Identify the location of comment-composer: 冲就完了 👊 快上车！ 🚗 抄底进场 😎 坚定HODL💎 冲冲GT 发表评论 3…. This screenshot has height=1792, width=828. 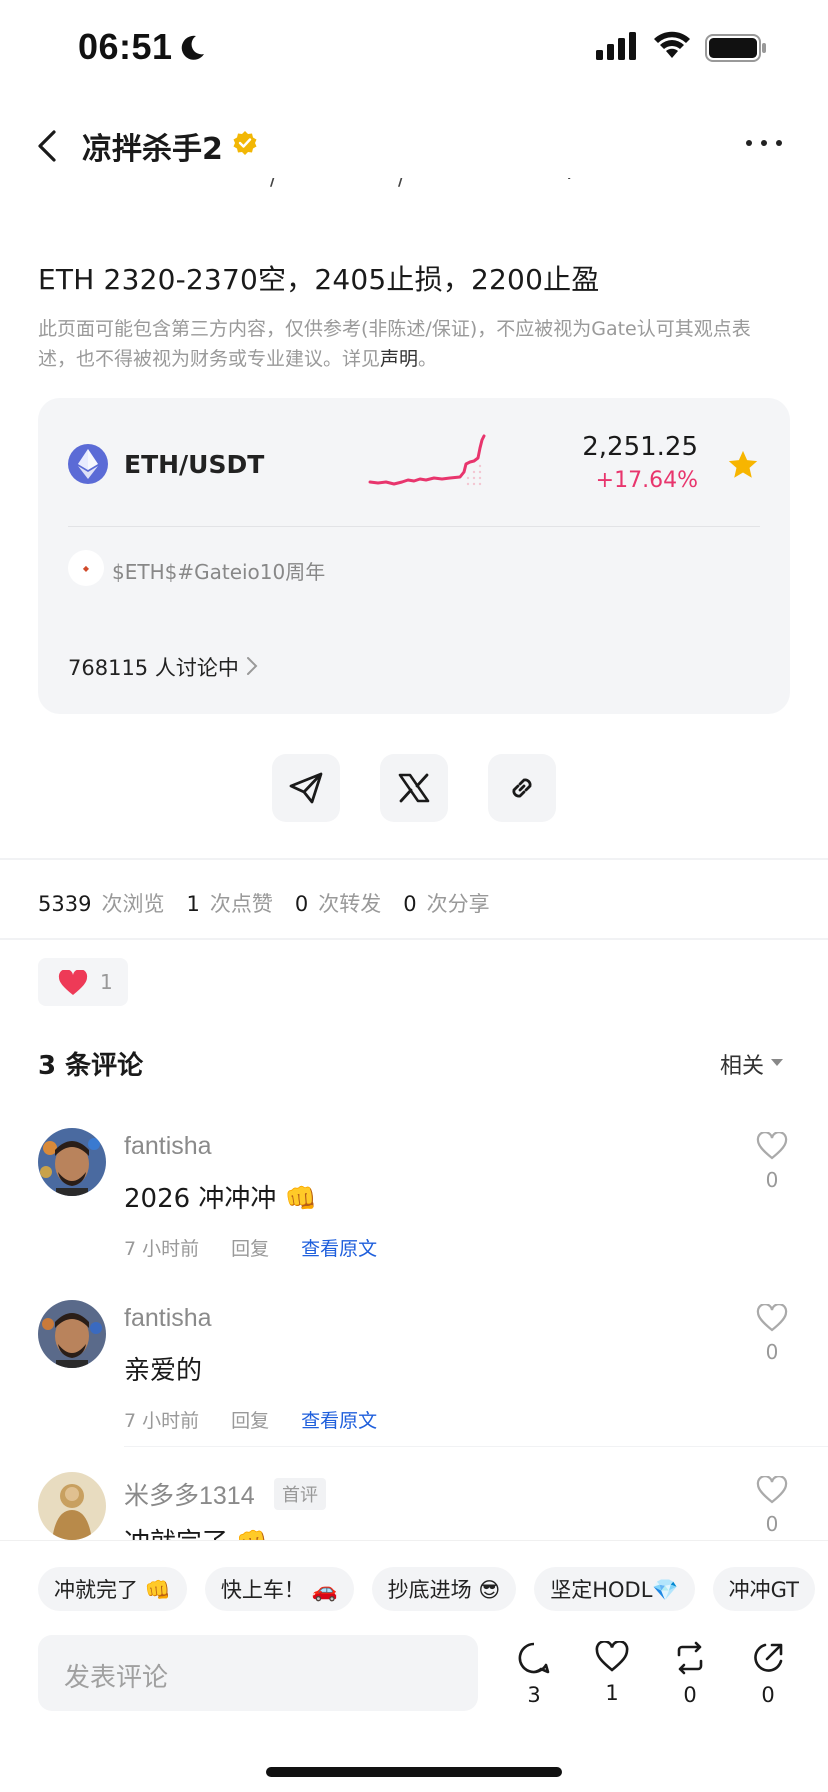
(414, 1666).